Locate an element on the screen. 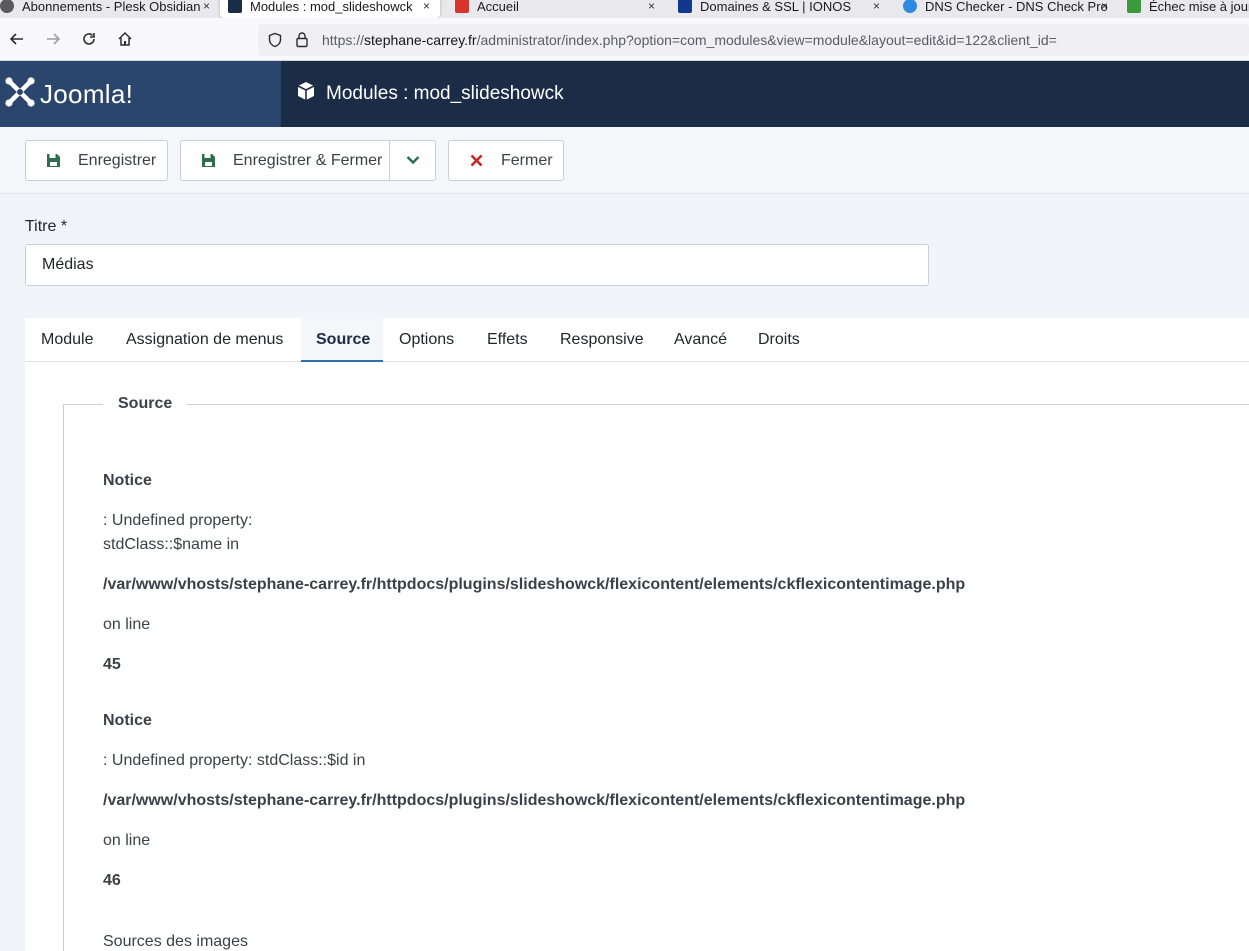  dnschecker-favicon-icon is located at coordinates (910, 6).